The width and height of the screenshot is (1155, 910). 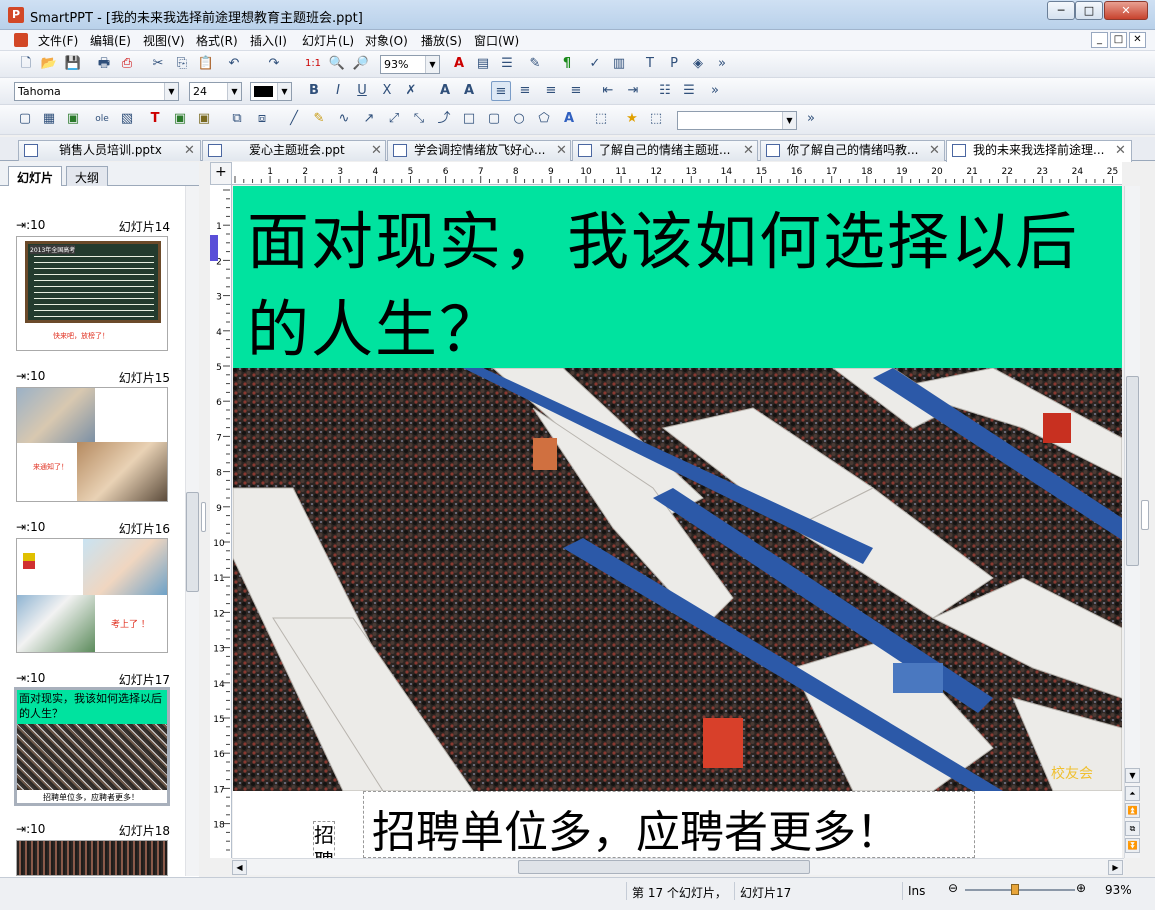 What do you see at coordinates (698, 64) in the screenshot?
I see `layers-icon: ◈` at bounding box center [698, 64].